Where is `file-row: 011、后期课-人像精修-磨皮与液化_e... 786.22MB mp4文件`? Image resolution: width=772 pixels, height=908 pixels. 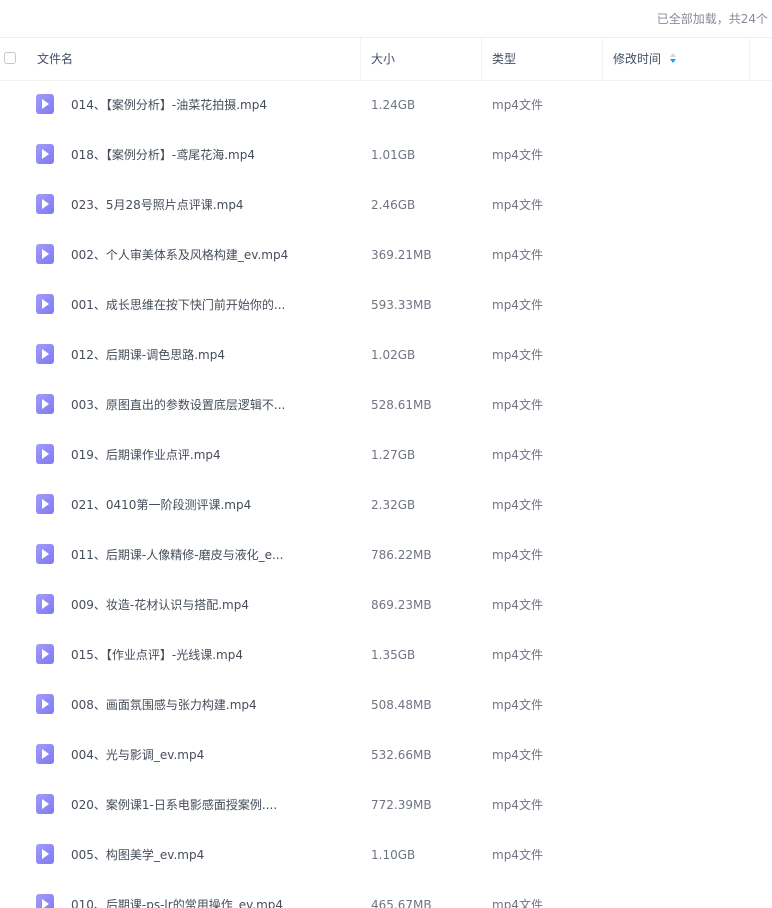 file-row: 011、后期课-人像精修-磨皮与液化_e... 786.22MB mp4文件 is located at coordinates (386, 555).